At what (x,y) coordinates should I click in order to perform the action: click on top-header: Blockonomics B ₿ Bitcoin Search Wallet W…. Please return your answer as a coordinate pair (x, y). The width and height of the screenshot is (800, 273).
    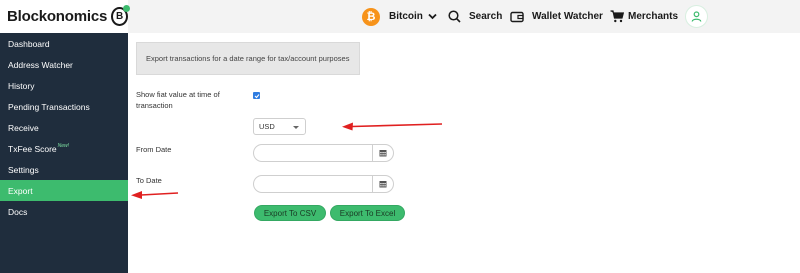
    Looking at the image, I should click on (400, 16).